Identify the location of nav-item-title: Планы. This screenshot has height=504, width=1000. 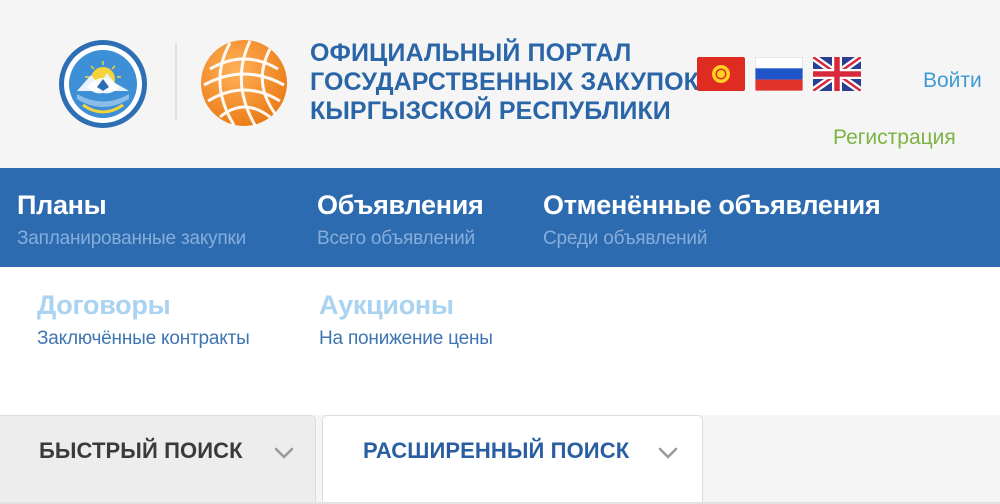
(62, 205).